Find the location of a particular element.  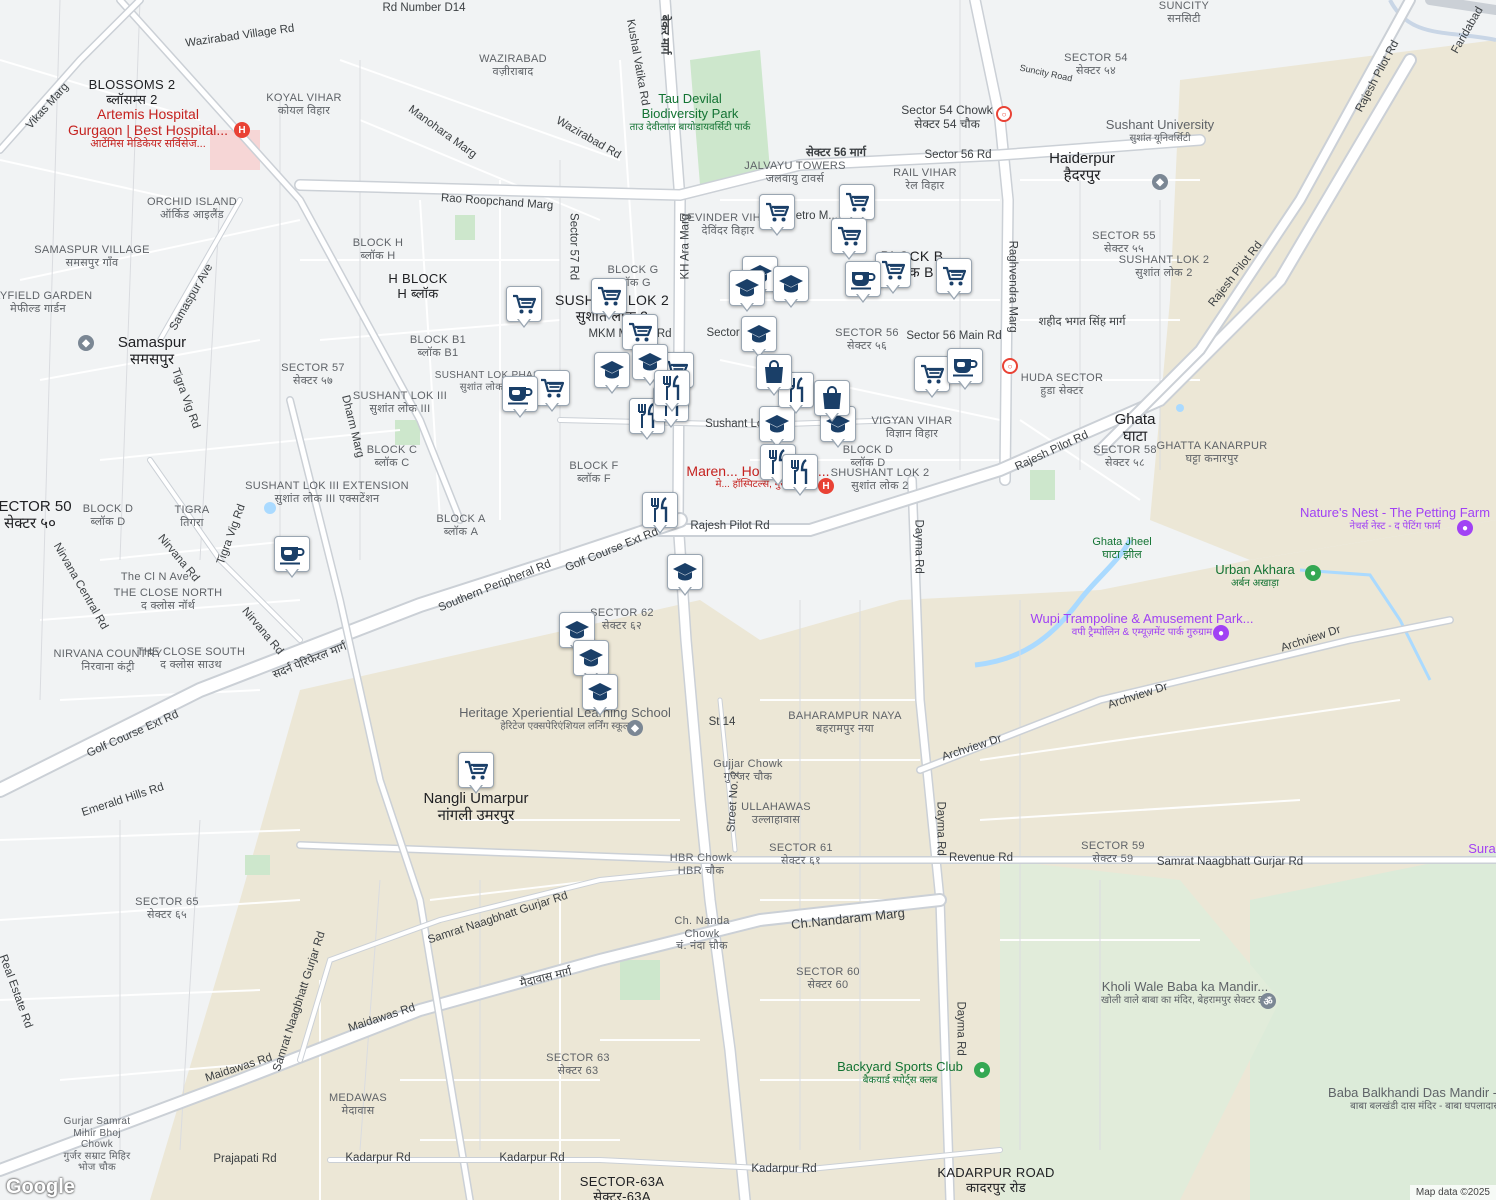

area-label: Gujjar Chowk गुज्जर चौक is located at coordinates (748, 770).